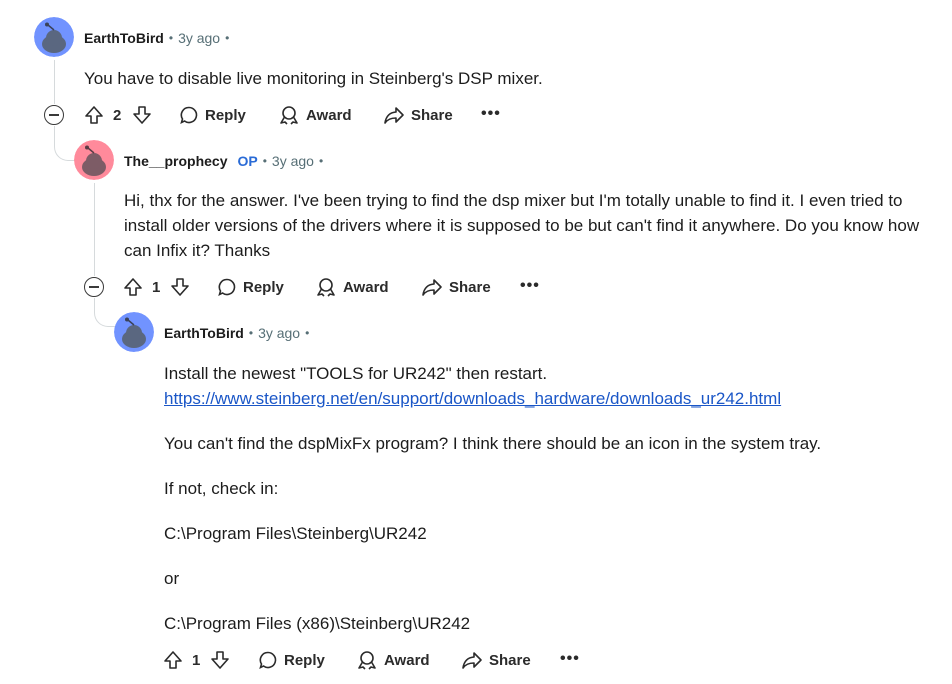 Image resolution: width=952 pixels, height=684 pixels. Describe the element at coordinates (476, 116) in the screenshot. I see `comment-actions: 2 Reply Award Share •••` at that location.